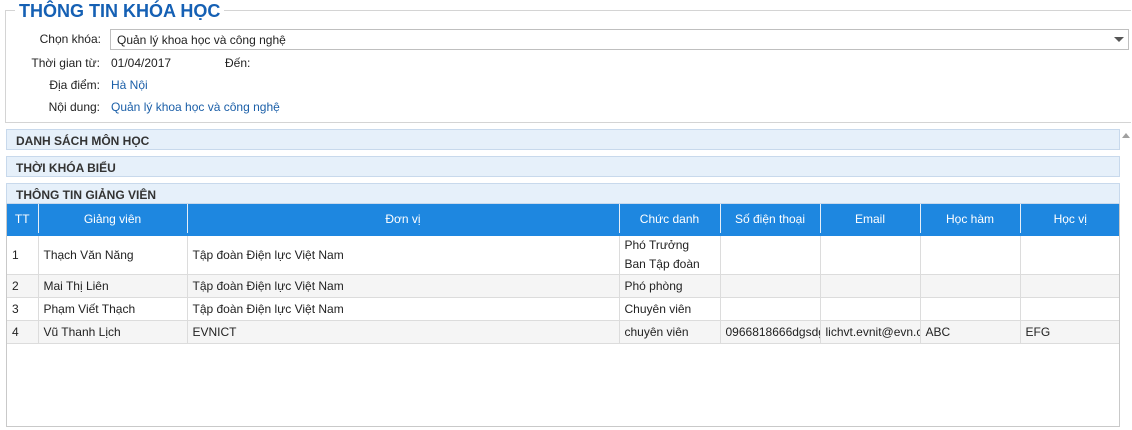  I want to click on content-value: Quản lý khoa học và công nghệ, so click(195, 107).